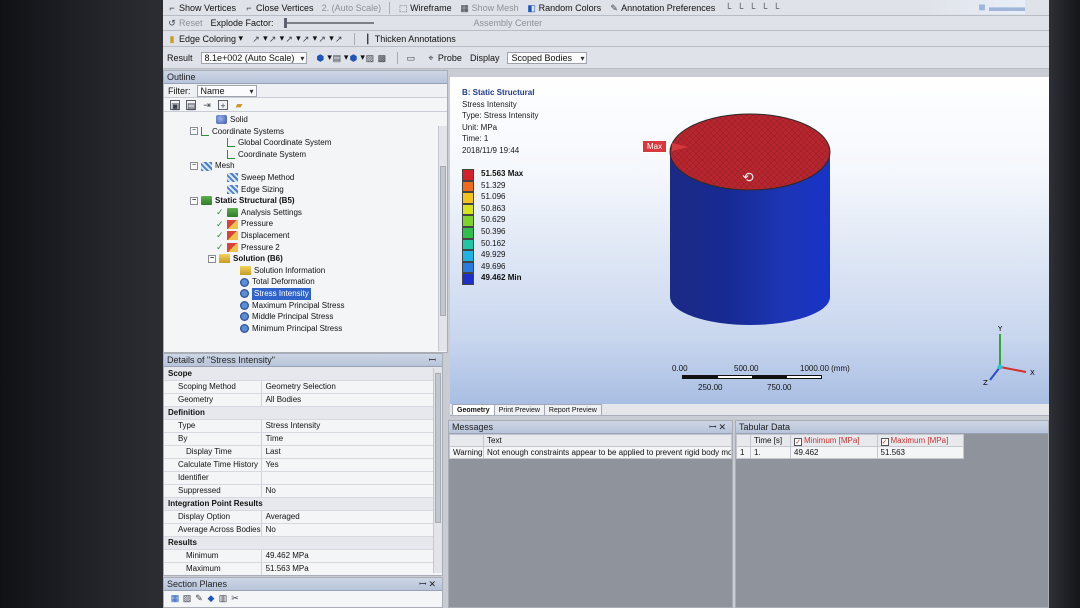 The image size is (1080, 608). Describe the element at coordinates (305, 306) in the screenshot. I see `tree-node-maximum-principal-stress: Maximum Principal Stress` at that location.